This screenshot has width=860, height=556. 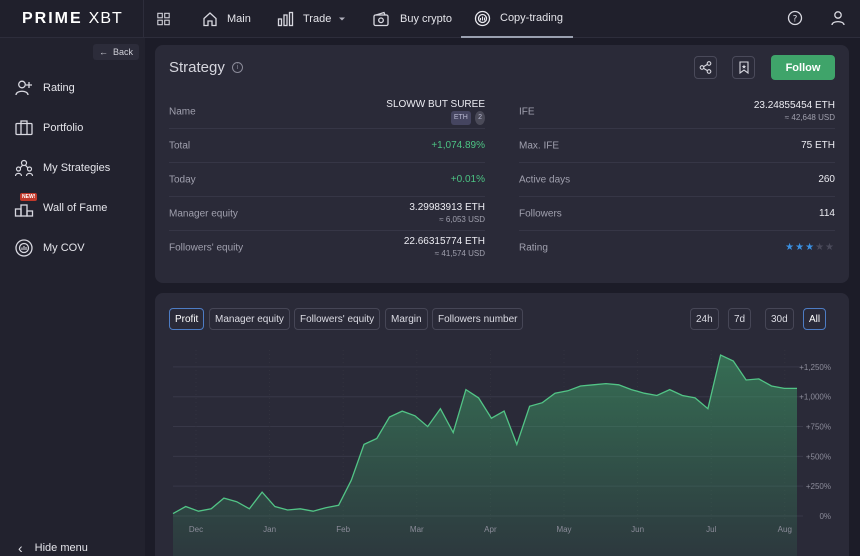 I want to click on sidebar-item-label: Portfolio, so click(x=63, y=128).